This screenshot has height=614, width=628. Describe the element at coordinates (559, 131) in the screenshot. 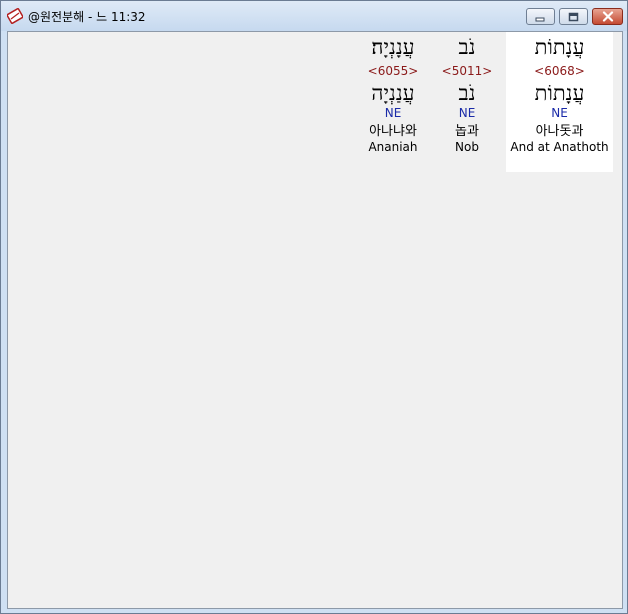

I see `korean-gloss: 아나돗과` at that location.